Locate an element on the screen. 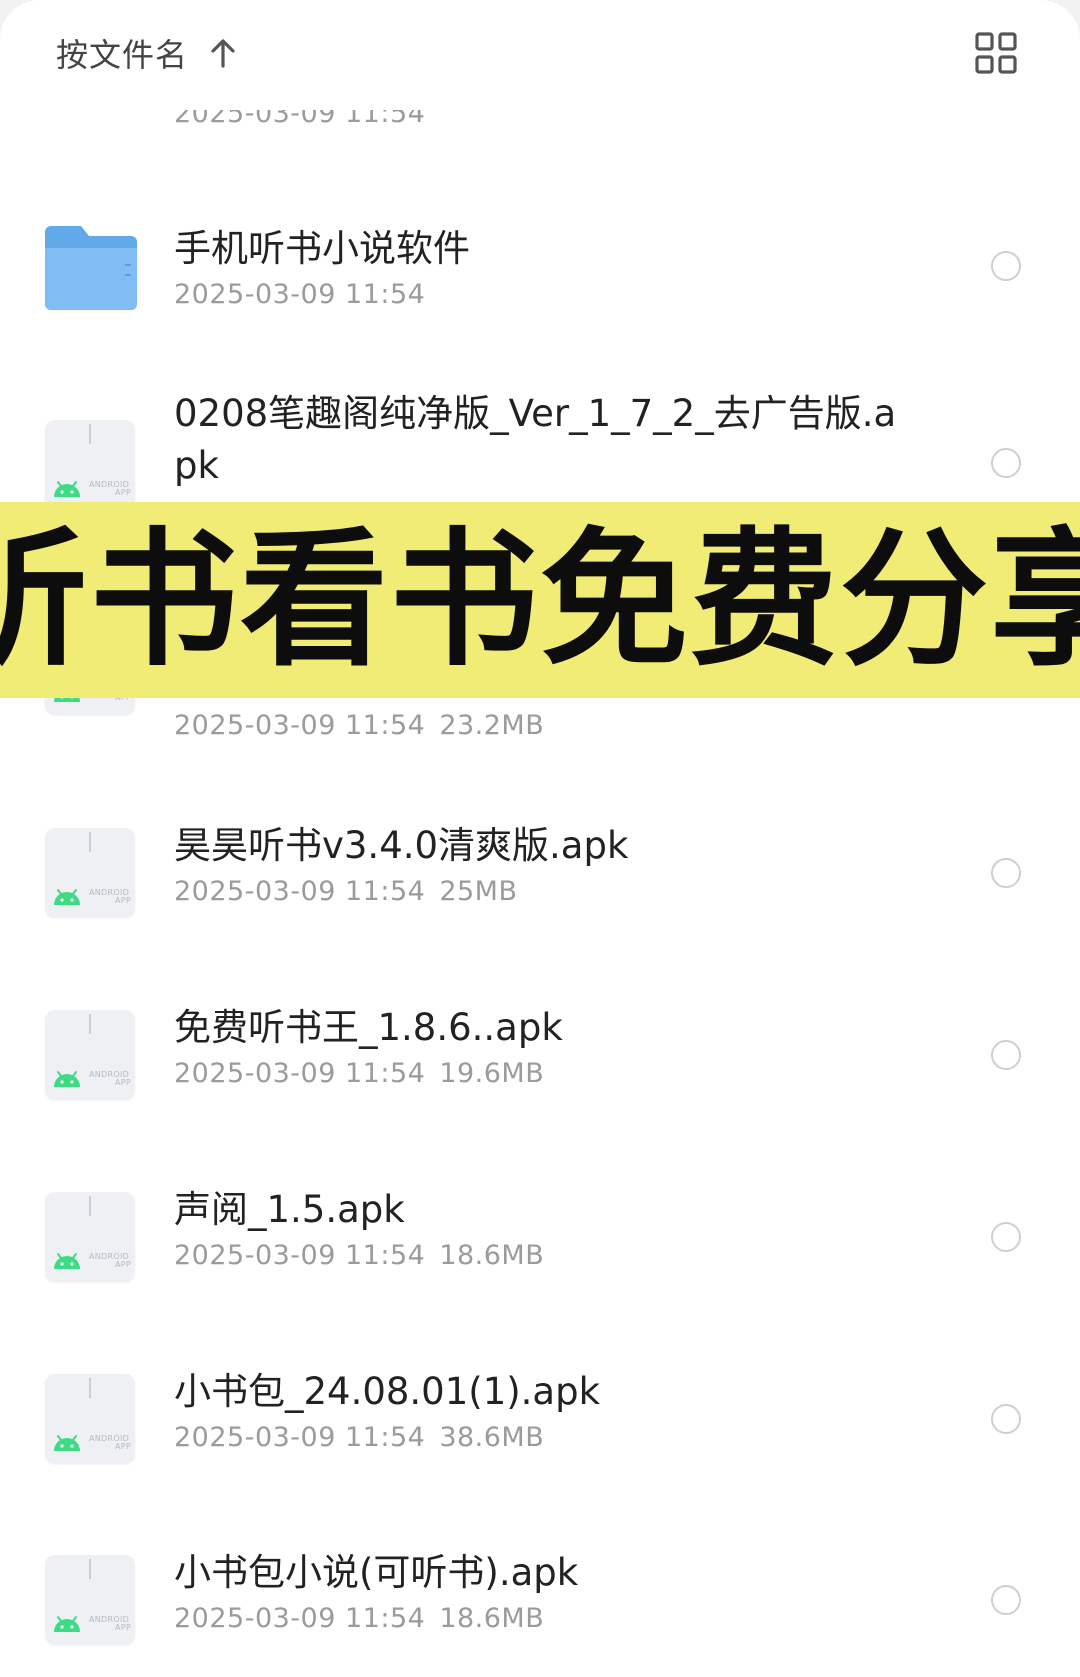 Image resolution: width=1080 pixels, height=1677 pixels. overlay-banner: 听书看书免费分享 is located at coordinates (540, 600).